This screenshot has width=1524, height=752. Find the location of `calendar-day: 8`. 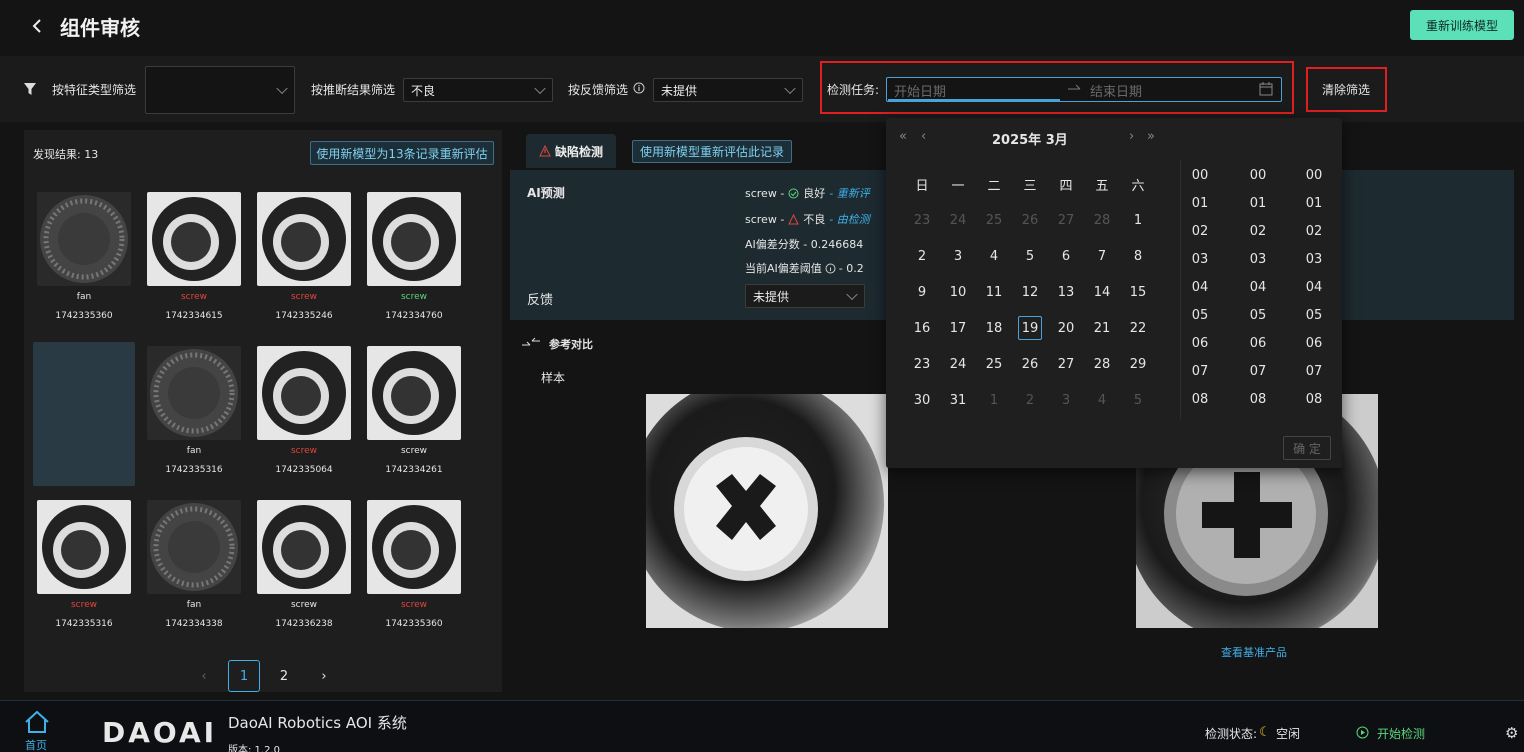

calendar-day: 8 is located at coordinates (1138, 256).